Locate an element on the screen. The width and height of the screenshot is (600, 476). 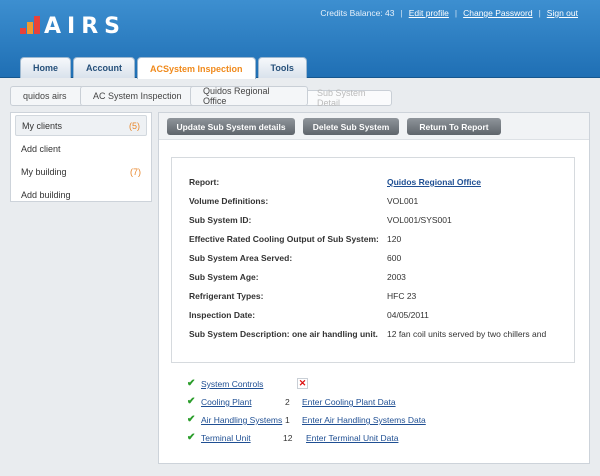
sidebar-item-my-building: My building (7) is located at coordinates (81, 171).